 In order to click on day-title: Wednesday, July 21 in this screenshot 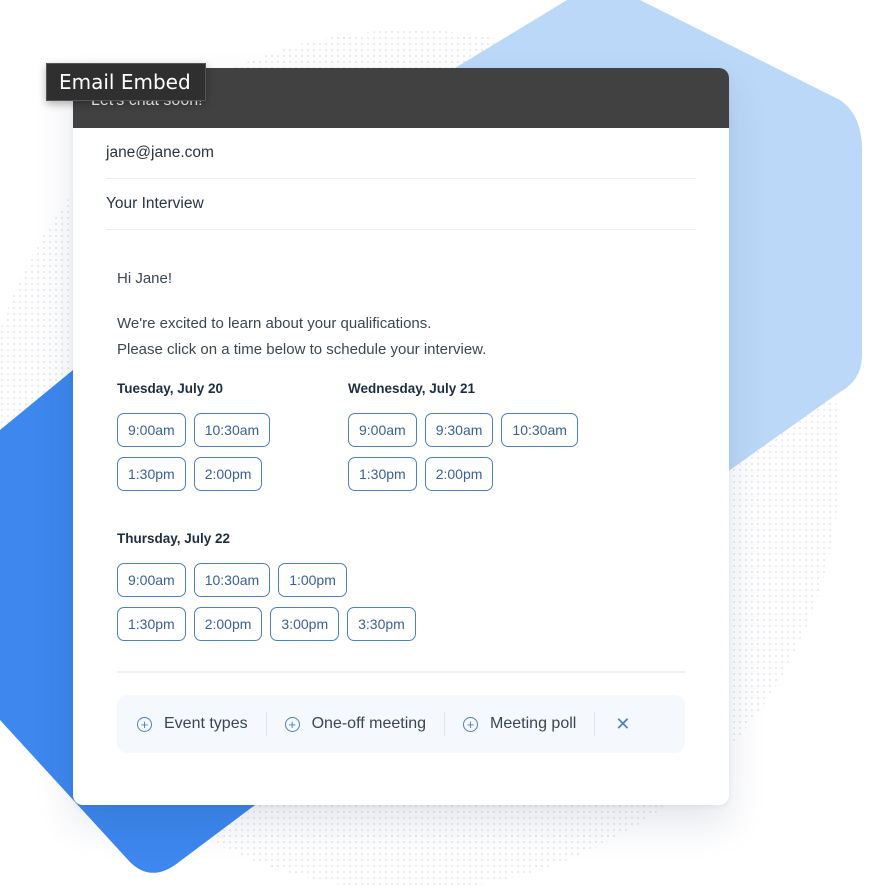, I will do `click(412, 388)`.